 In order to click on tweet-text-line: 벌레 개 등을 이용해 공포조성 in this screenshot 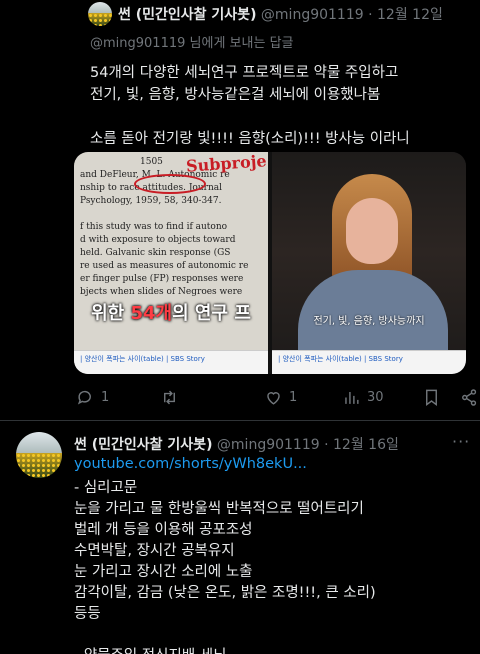, I will do `click(163, 530)`.